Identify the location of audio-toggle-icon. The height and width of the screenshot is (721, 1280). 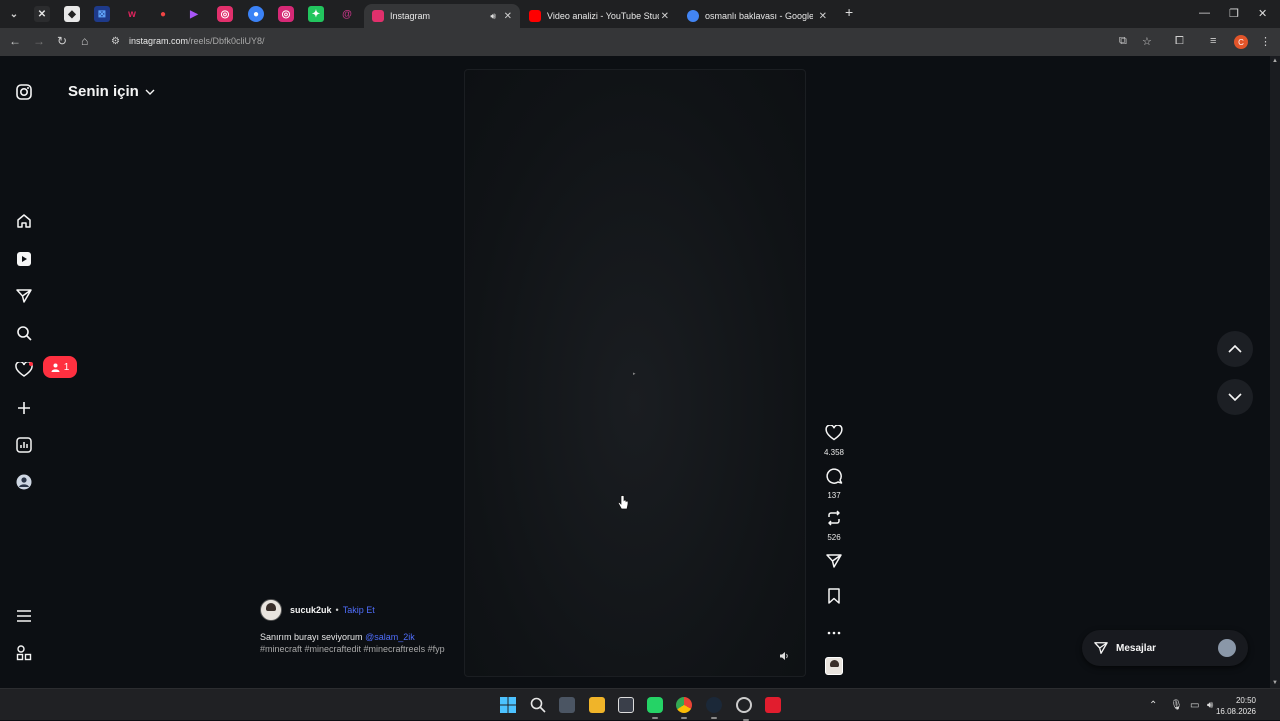
(785, 657).